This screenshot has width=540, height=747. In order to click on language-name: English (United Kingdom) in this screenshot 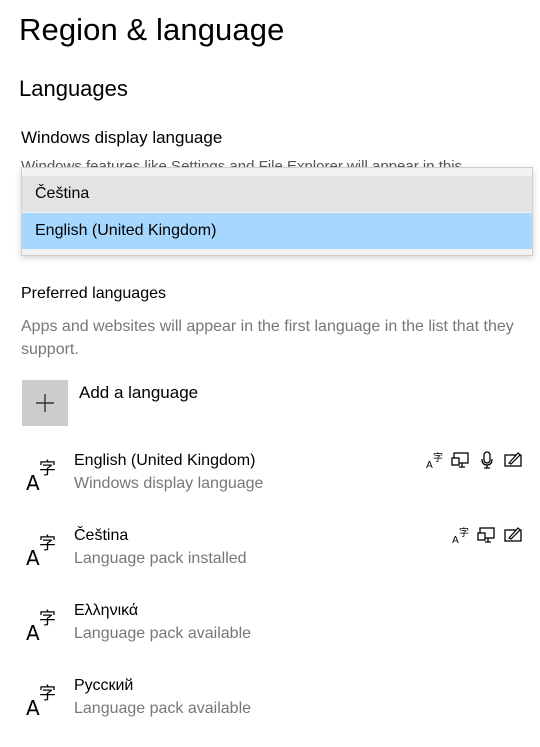, I will do `click(165, 460)`.